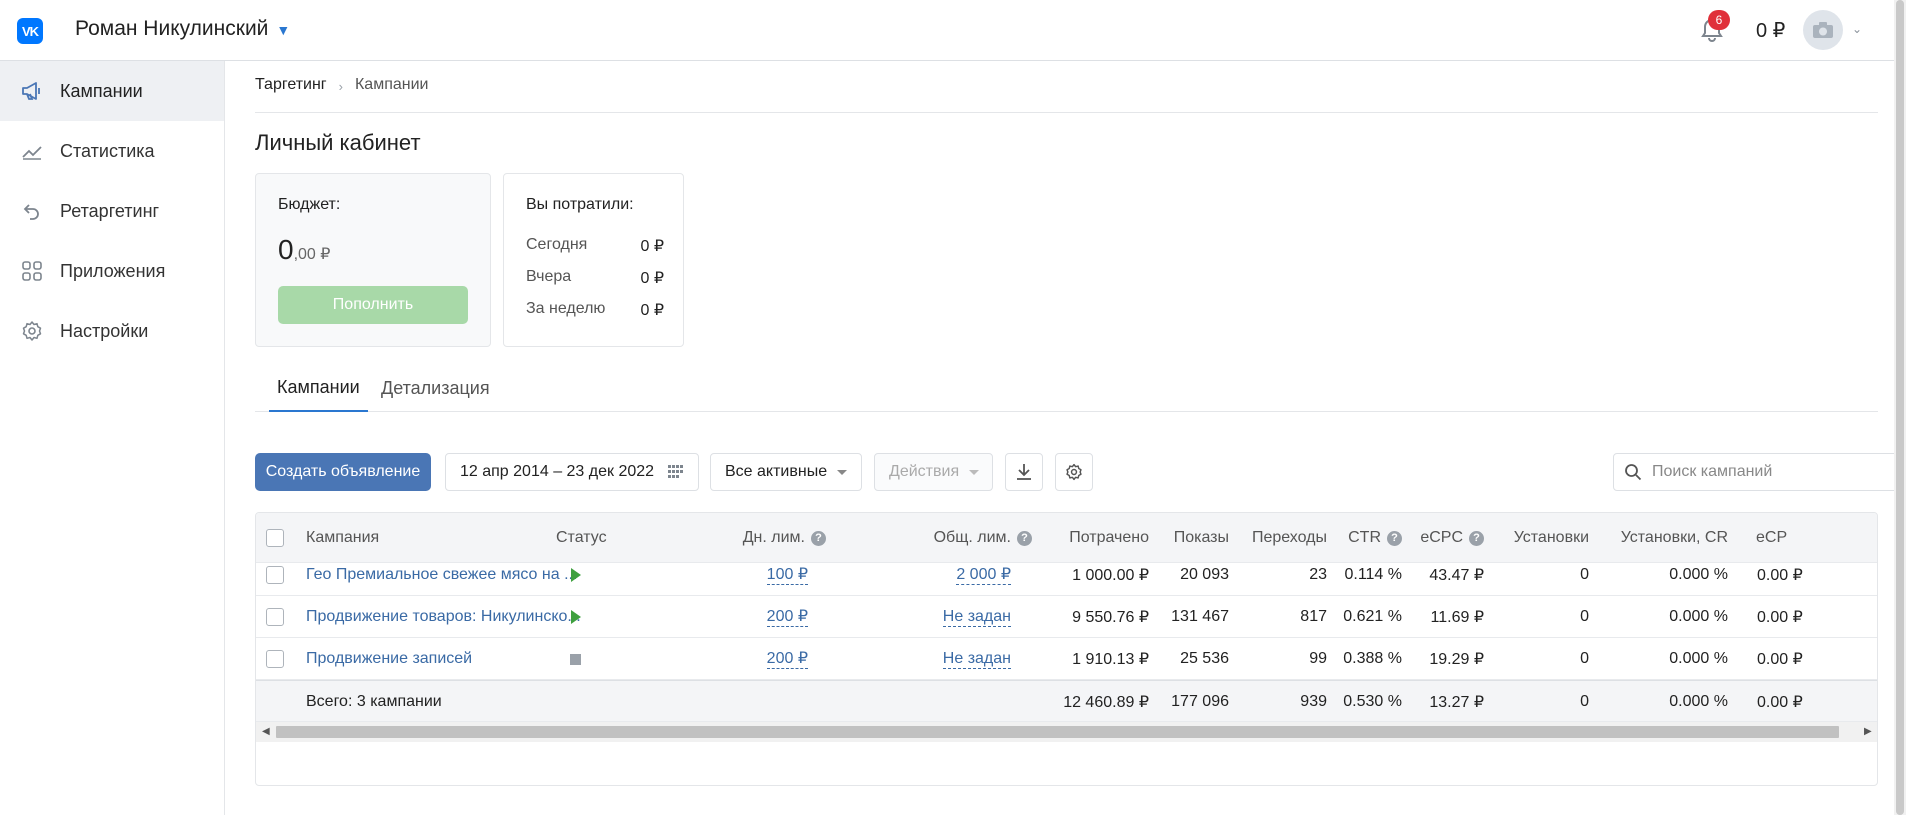 The image size is (1906, 815). Describe the element at coordinates (787, 575) in the screenshot. I see `day-limit-link: 100 ₽` at that location.